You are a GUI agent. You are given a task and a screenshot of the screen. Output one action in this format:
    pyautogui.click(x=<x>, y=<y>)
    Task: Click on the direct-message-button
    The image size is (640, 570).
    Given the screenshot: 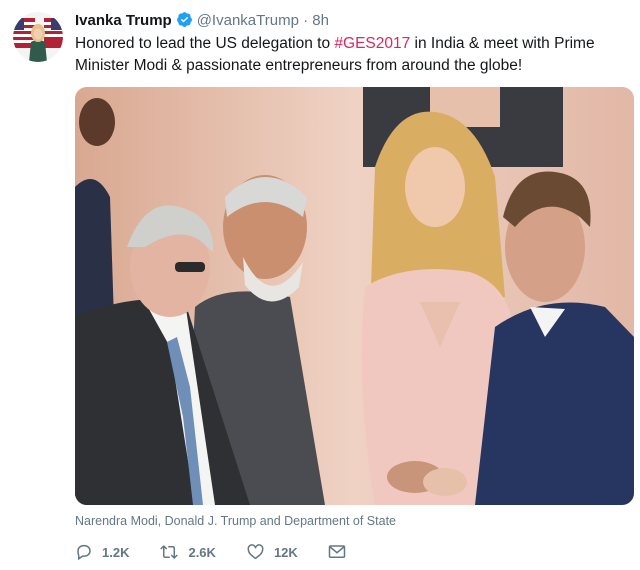 What is the action you would take?
    pyautogui.click(x=341, y=552)
    